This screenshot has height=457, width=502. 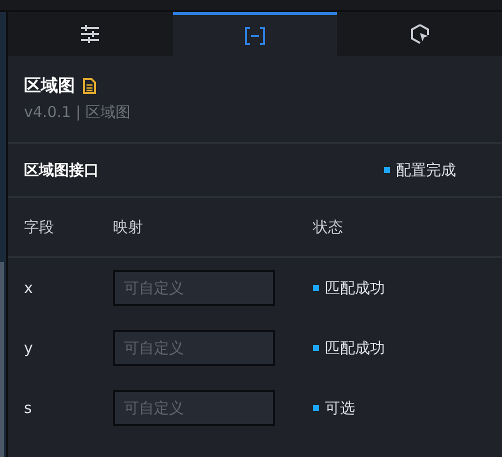 I want to click on field-name: x, so click(x=29, y=288).